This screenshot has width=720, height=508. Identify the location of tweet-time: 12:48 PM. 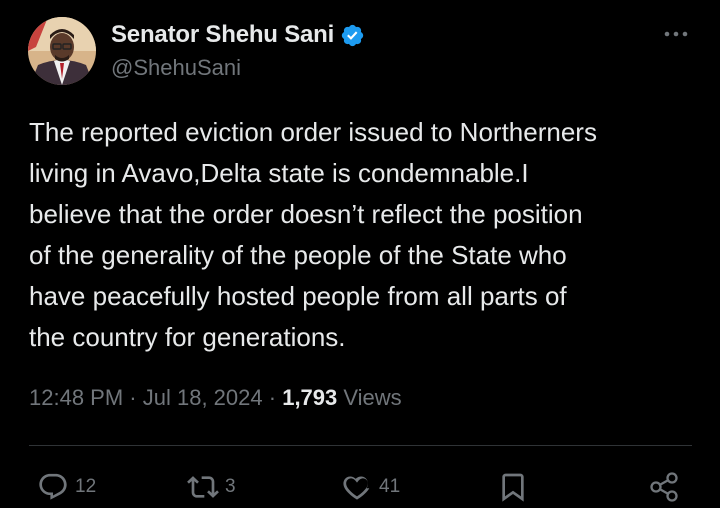
(76, 397).